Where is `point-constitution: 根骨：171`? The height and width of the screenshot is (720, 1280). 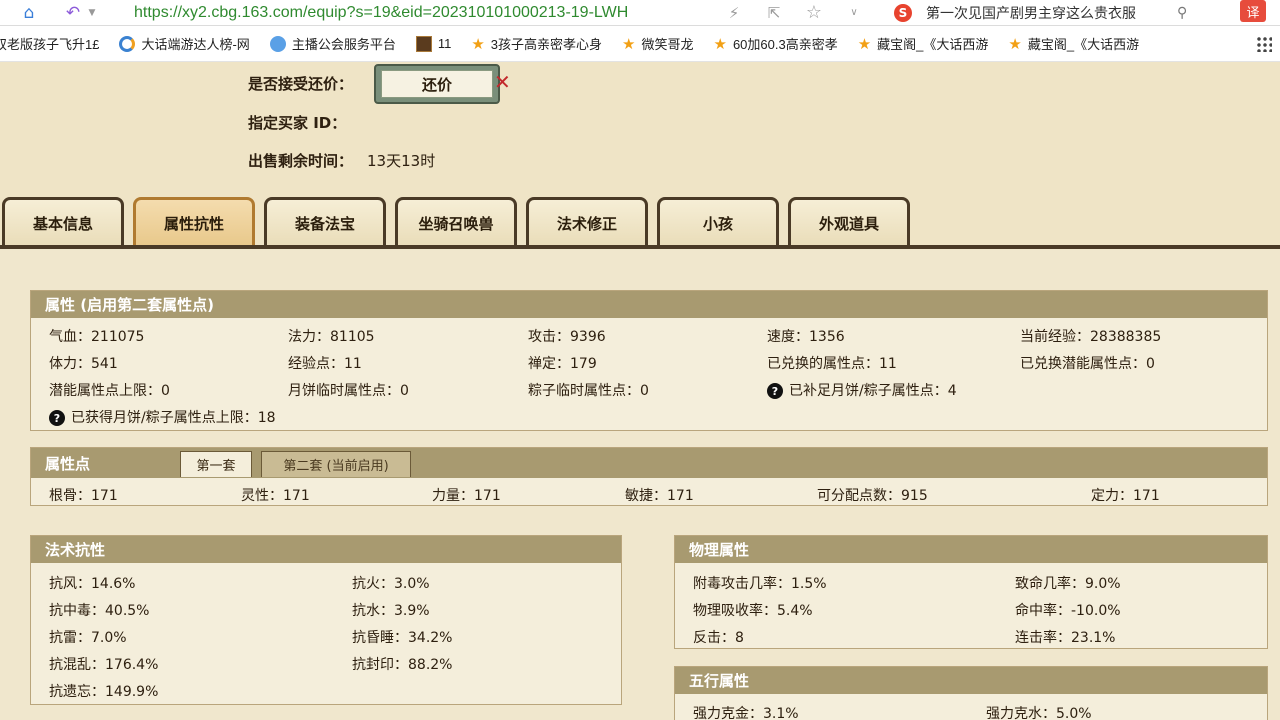
point-constitution: 根骨：171 is located at coordinates (83, 496).